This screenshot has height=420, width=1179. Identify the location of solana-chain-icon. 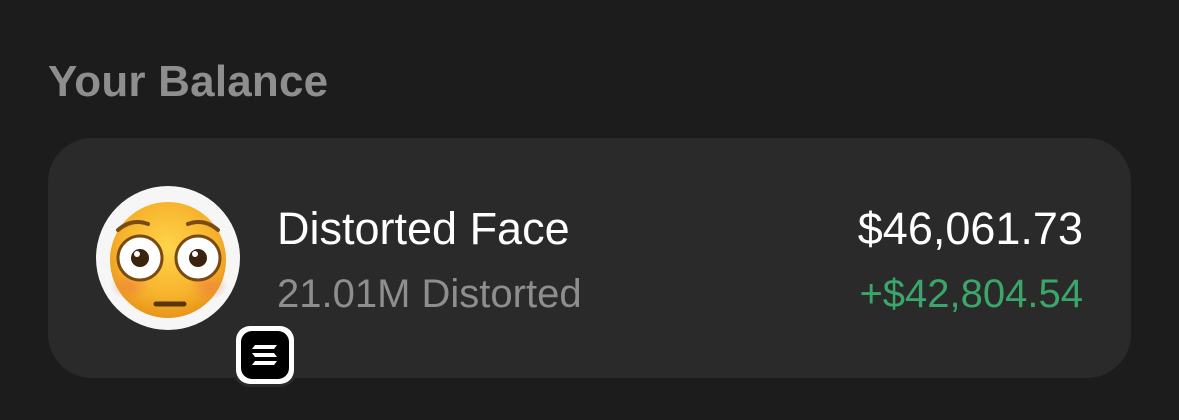
(265, 355).